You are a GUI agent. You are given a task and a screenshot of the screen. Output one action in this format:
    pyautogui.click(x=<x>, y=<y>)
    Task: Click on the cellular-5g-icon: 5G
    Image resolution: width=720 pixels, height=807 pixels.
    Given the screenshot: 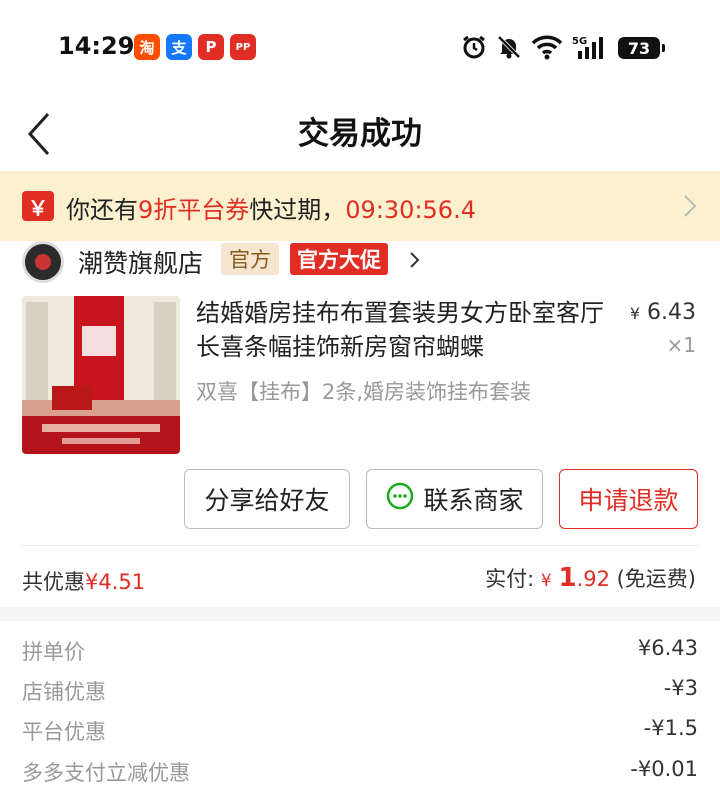 What is the action you would take?
    pyautogui.click(x=592, y=47)
    